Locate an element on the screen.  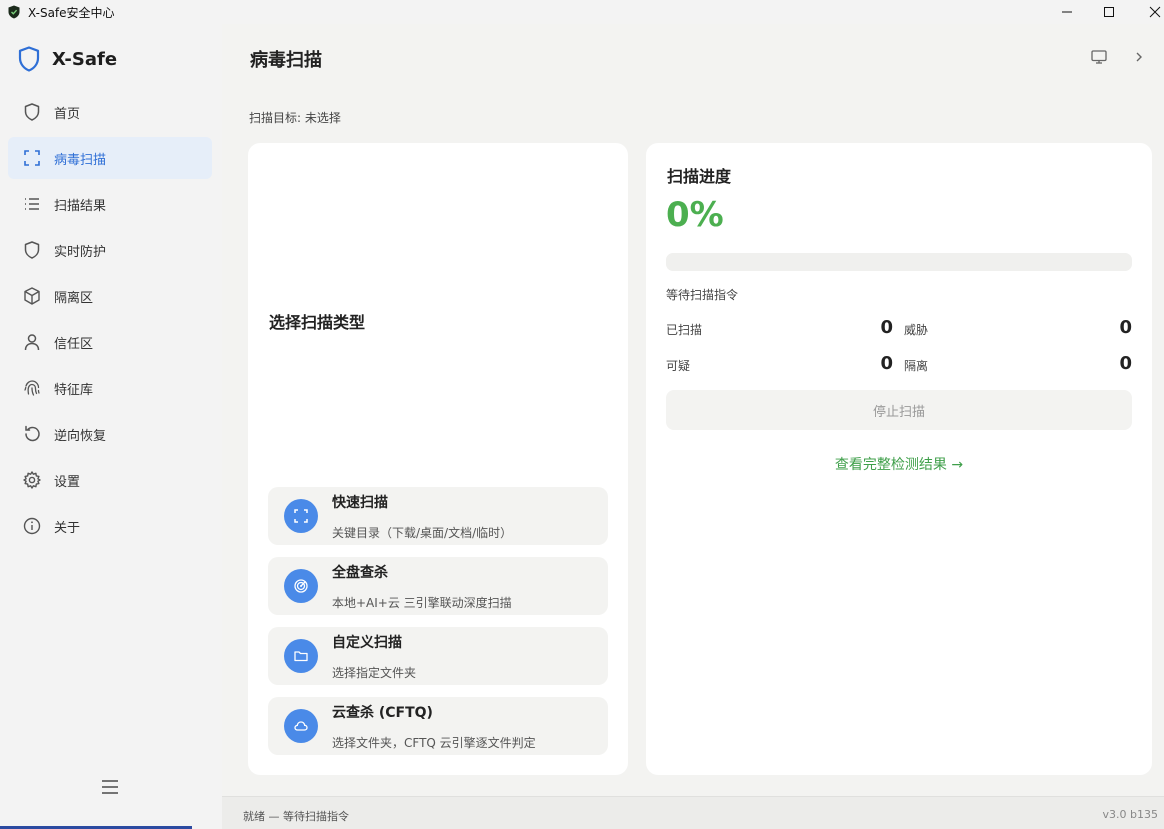
progress-bar is located at coordinates (899, 262).